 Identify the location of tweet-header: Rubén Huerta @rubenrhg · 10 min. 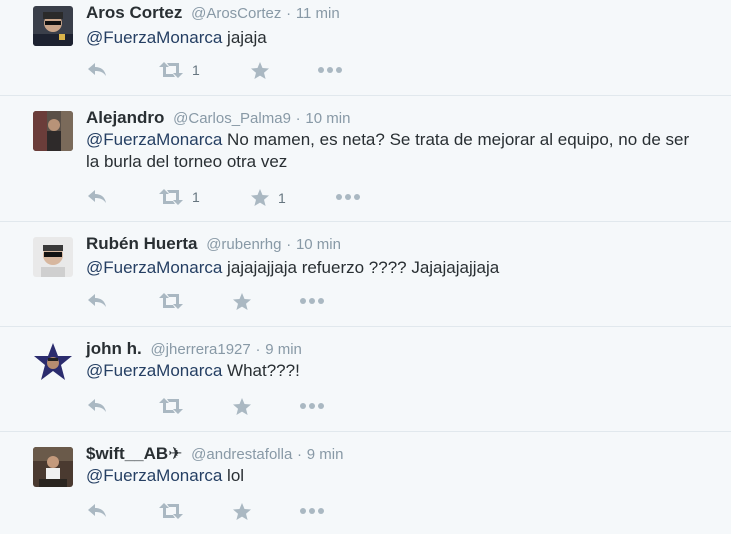
(213, 244).